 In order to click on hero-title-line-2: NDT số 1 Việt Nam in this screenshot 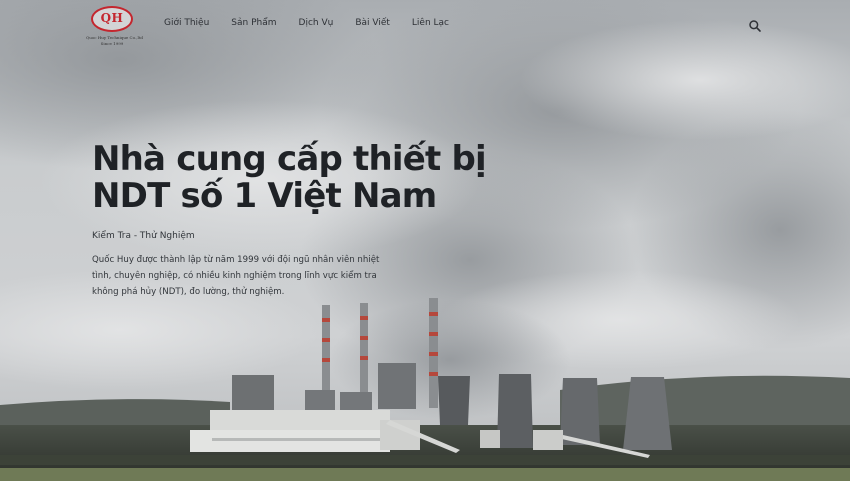, I will do `click(264, 196)`.